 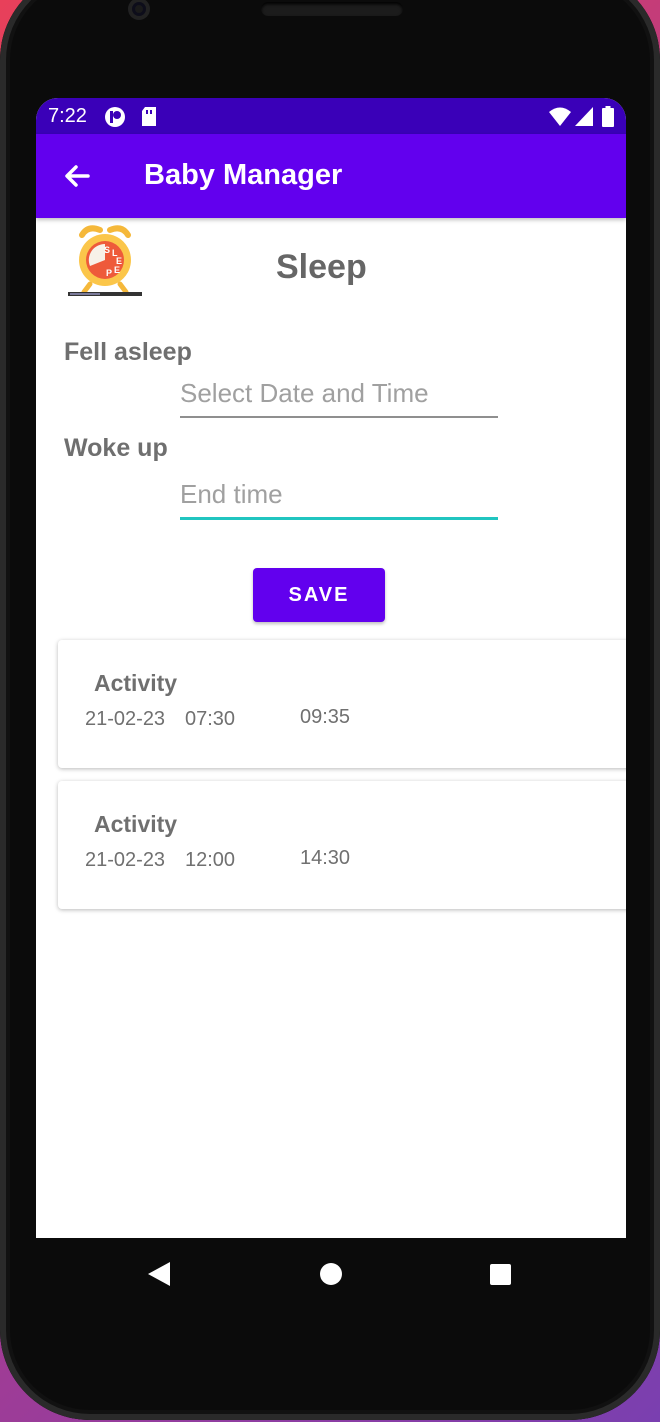 I want to click on recents-square-icon, so click(x=500, y=1274).